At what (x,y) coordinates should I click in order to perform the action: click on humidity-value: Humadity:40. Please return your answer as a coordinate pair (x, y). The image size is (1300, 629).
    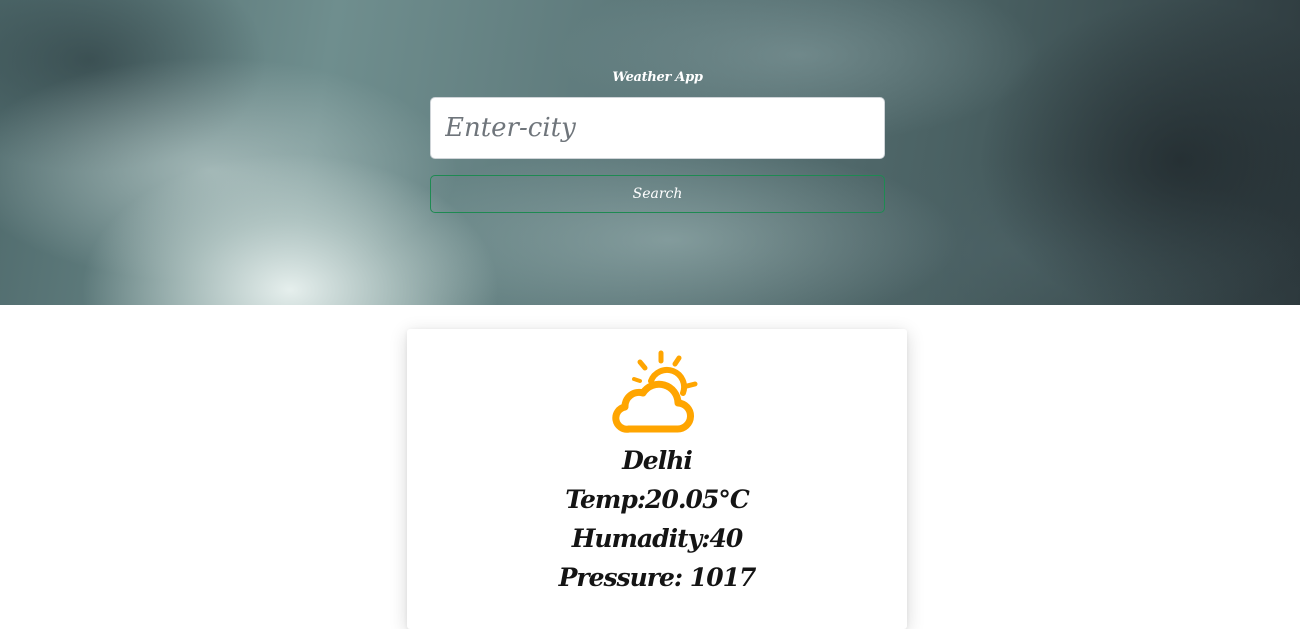
    Looking at the image, I should click on (657, 538).